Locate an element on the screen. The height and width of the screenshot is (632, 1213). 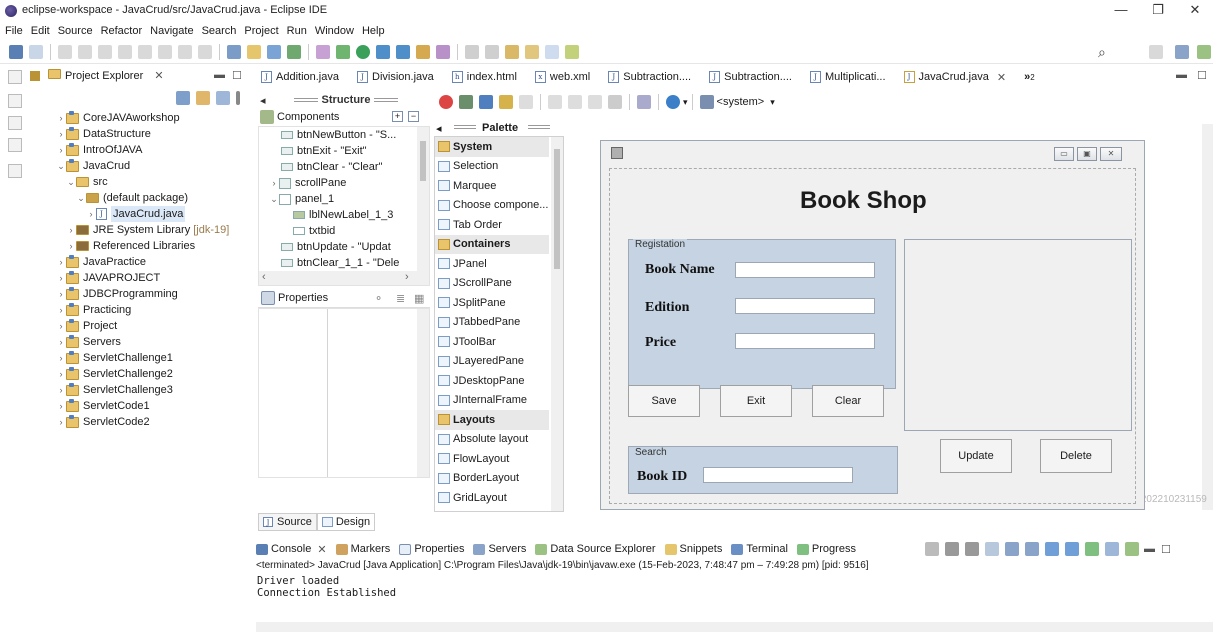
close-icon: ✕ is located at coordinates (321, 549).